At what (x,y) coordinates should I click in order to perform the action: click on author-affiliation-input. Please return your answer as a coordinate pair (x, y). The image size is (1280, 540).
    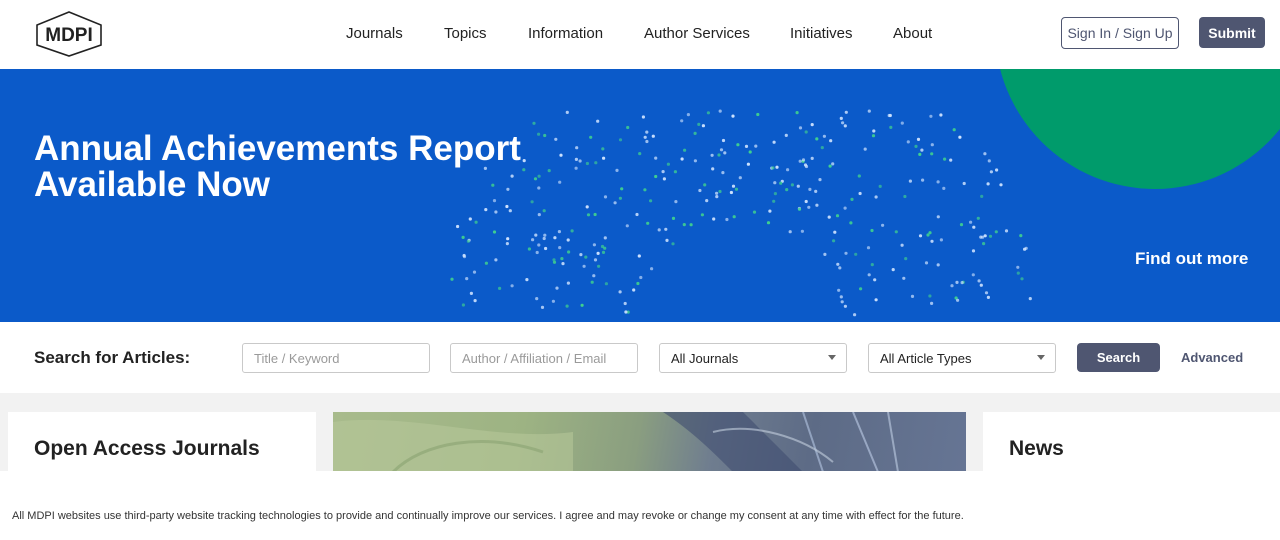
    Looking at the image, I should click on (544, 358).